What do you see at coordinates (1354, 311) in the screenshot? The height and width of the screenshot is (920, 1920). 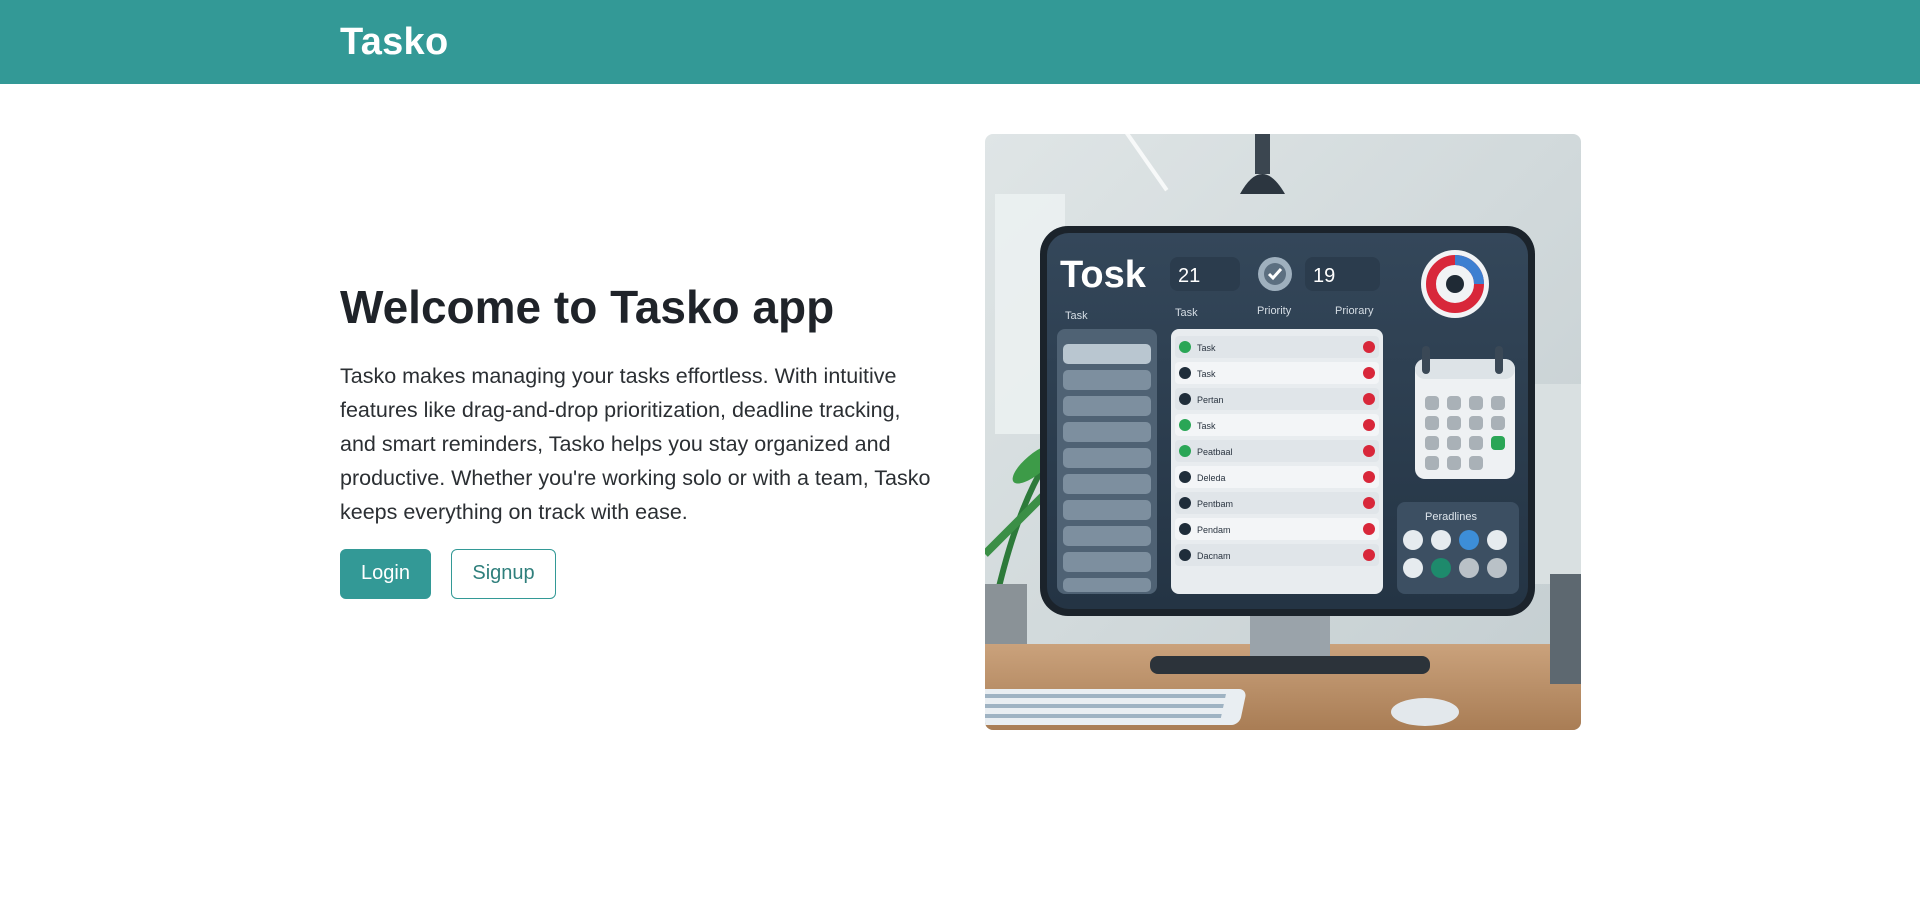 I see `column-priority-2: Priorary` at bounding box center [1354, 311].